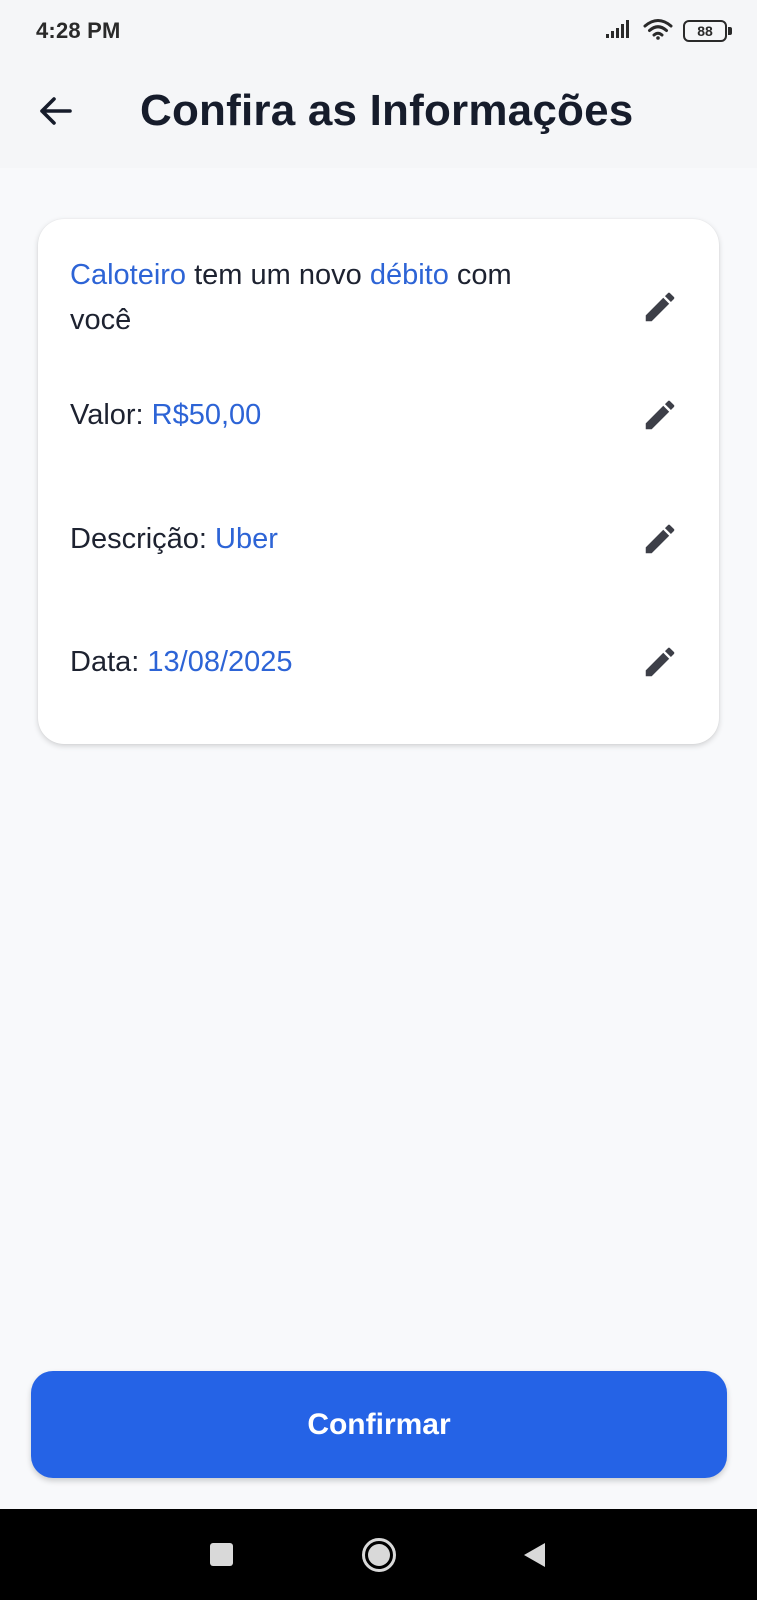 Image resolution: width=757 pixels, height=1600 pixels. I want to click on back-button, so click(55, 113).